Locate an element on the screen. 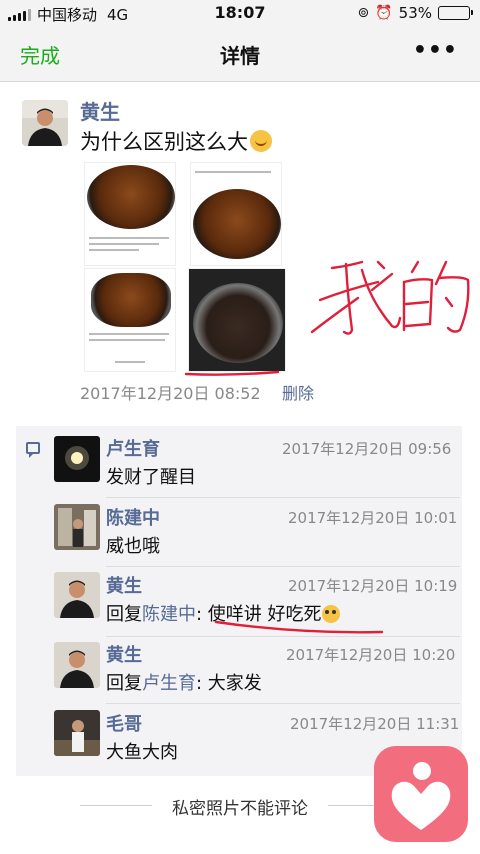 Image resolution: width=480 pixels, height=854 pixels. smiley-emoji-icon is located at coordinates (330, 614).